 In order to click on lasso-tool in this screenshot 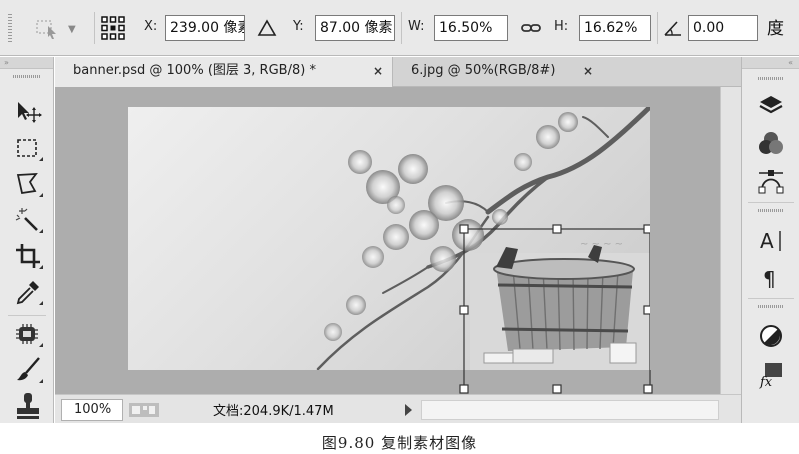, I will do `click(28, 184)`.